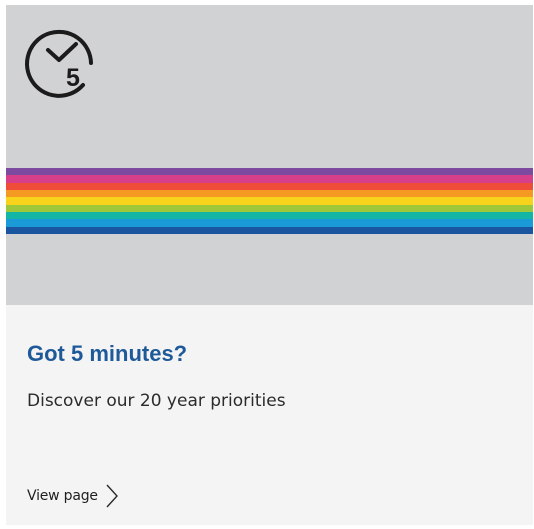 The width and height of the screenshot is (534, 529). What do you see at coordinates (112, 496) in the screenshot?
I see `chevron-right-icon` at bounding box center [112, 496].